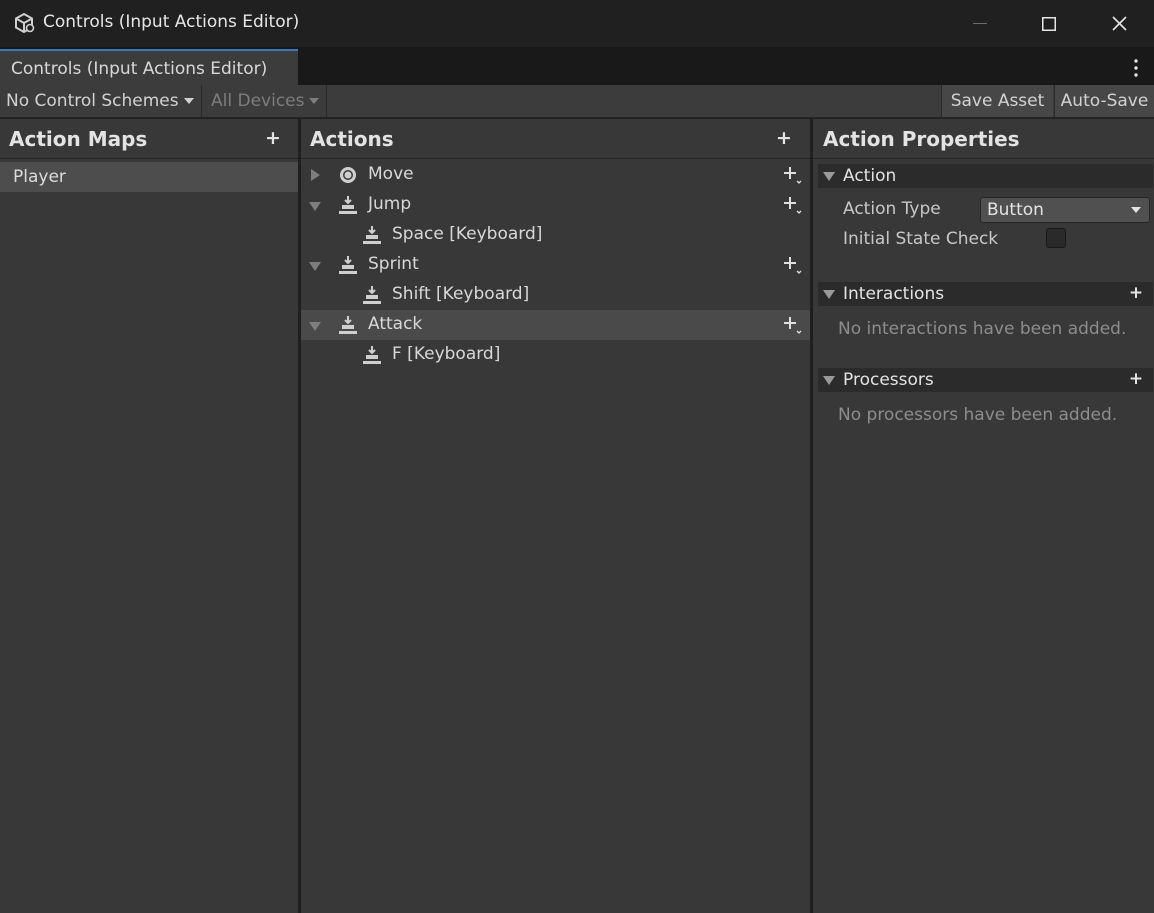 This screenshot has width=1154, height=913. I want to click on minimize-icon, so click(980, 23).